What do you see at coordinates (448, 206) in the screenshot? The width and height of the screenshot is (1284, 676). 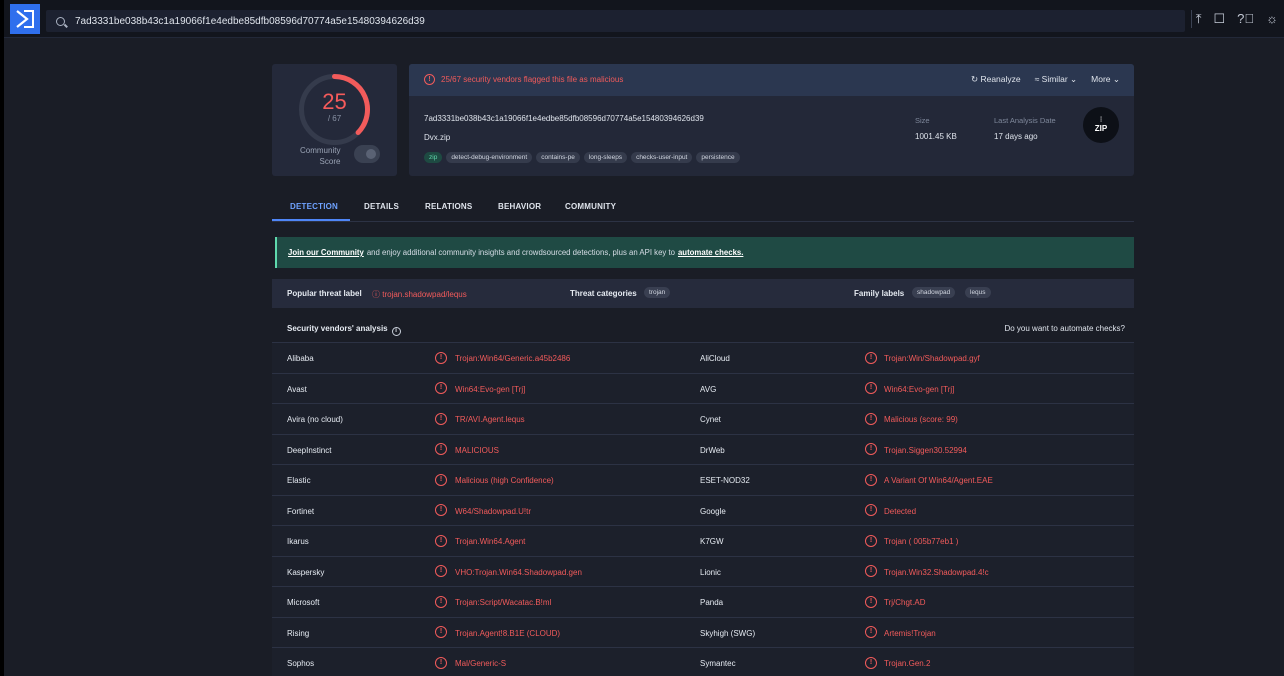 I see `tab-relations: RELATIONS` at bounding box center [448, 206].